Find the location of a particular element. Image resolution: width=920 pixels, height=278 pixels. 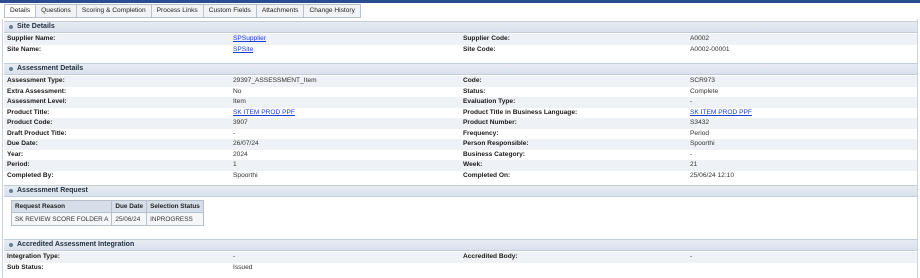

field-label: Year: is located at coordinates (15, 154).